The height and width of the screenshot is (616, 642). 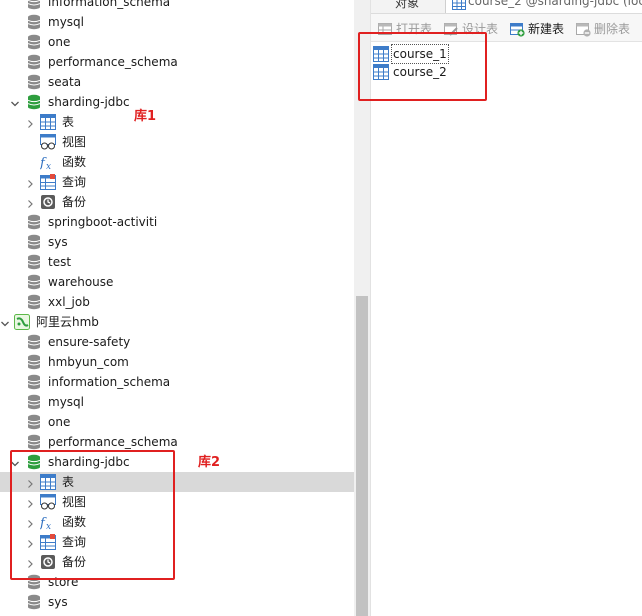 What do you see at coordinates (362, 456) in the screenshot?
I see `tree-scrollbar-thumb` at bounding box center [362, 456].